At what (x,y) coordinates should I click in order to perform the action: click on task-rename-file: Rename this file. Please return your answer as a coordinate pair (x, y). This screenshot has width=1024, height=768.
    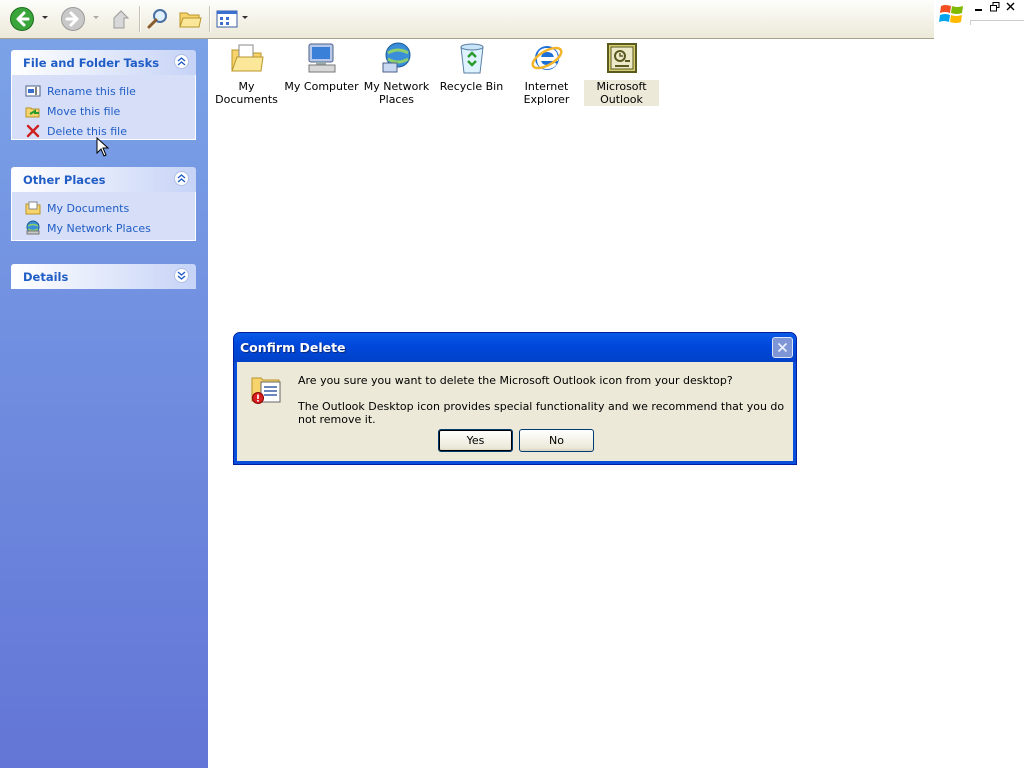
    Looking at the image, I should click on (109, 91).